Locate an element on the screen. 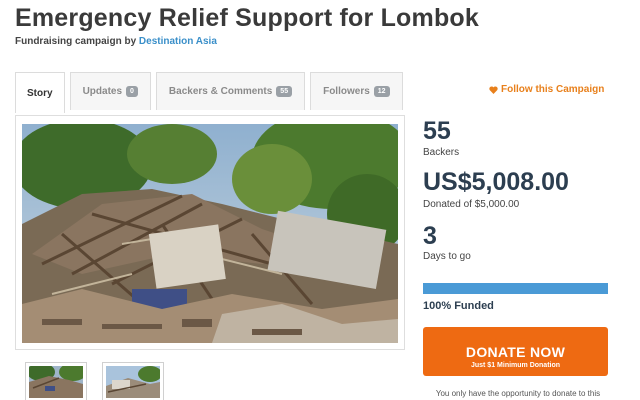 This screenshot has width=640, height=400. amount-raised: US$5,008.00 is located at coordinates (496, 182).